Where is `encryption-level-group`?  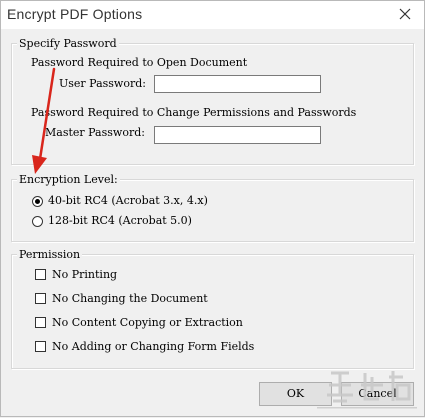 encryption-level-group is located at coordinates (212, 210).